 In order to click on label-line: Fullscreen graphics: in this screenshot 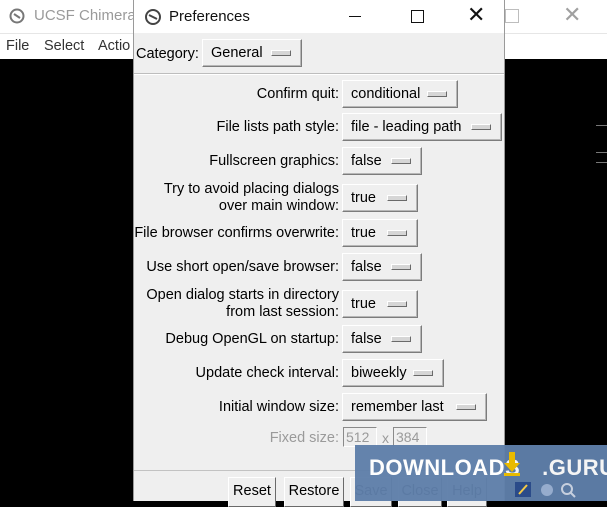, I will do `click(274, 160)`.